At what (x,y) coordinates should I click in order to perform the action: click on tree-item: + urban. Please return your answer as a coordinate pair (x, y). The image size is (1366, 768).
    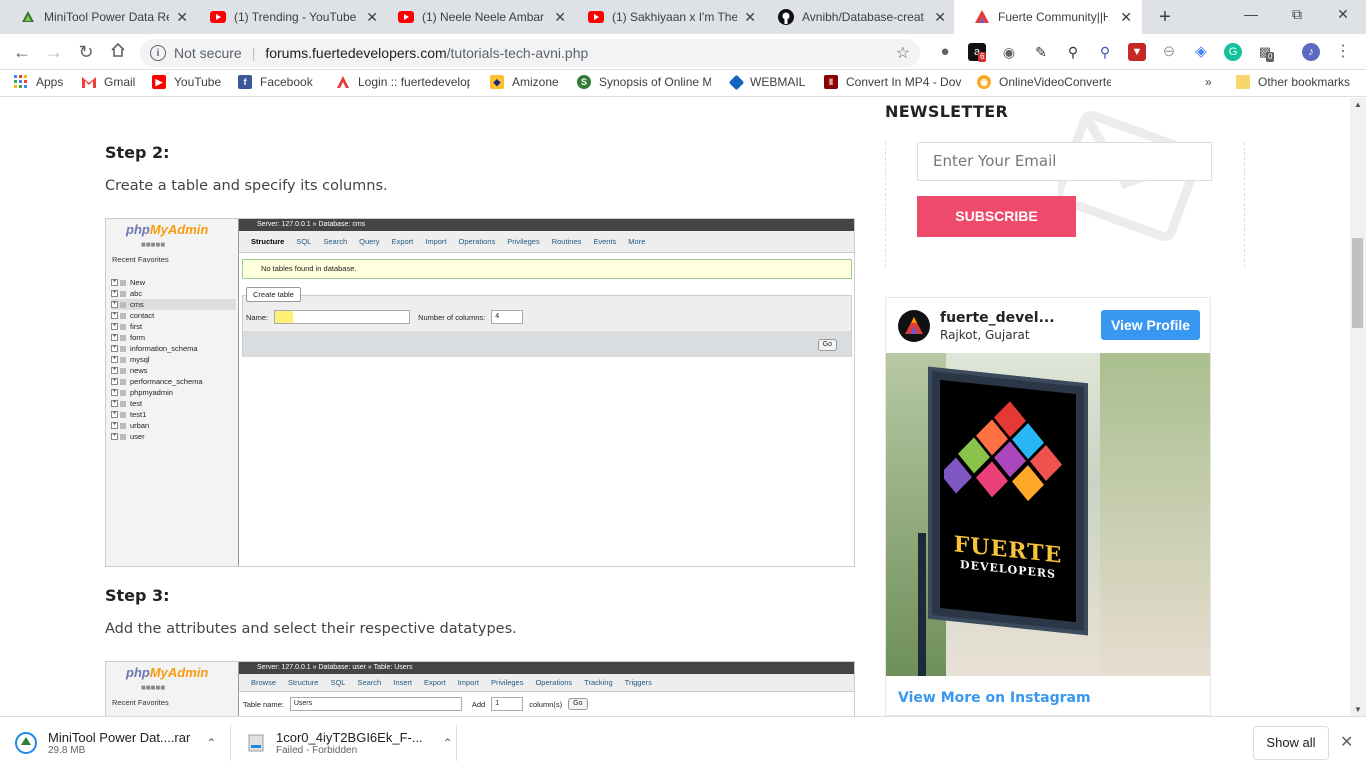
    Looking at the image, I should click on (173, 425).